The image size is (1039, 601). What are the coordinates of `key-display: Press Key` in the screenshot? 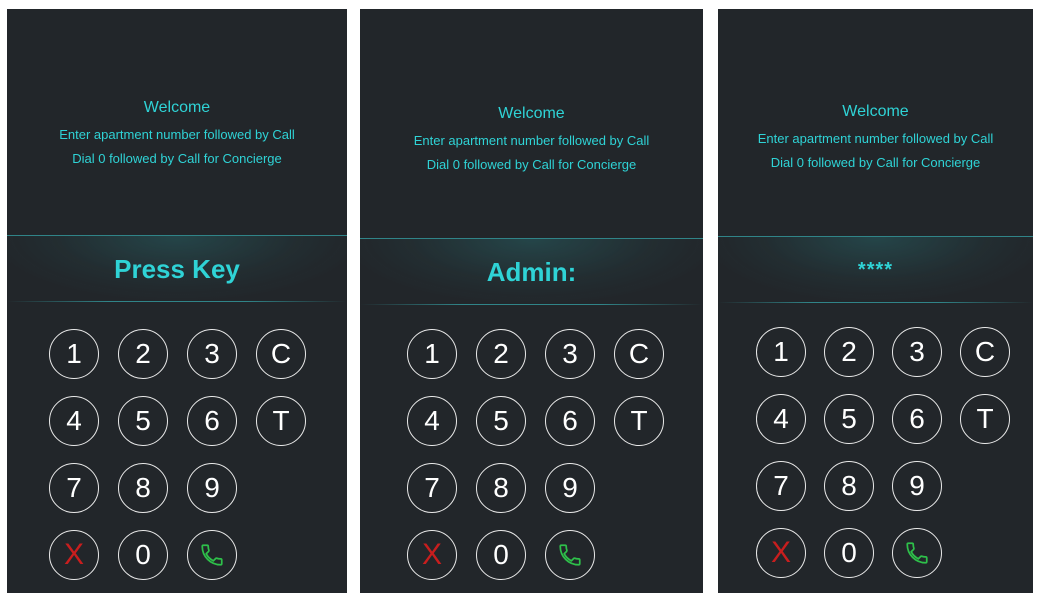 It's located at (177, 268).